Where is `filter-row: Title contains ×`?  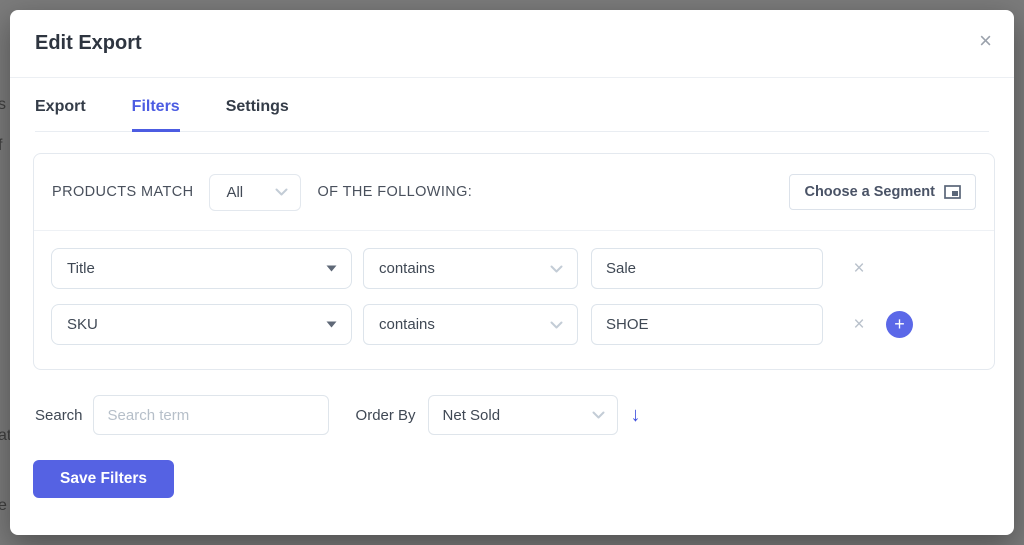 filter-row: Title contains × is located at coordinates (514, 268).